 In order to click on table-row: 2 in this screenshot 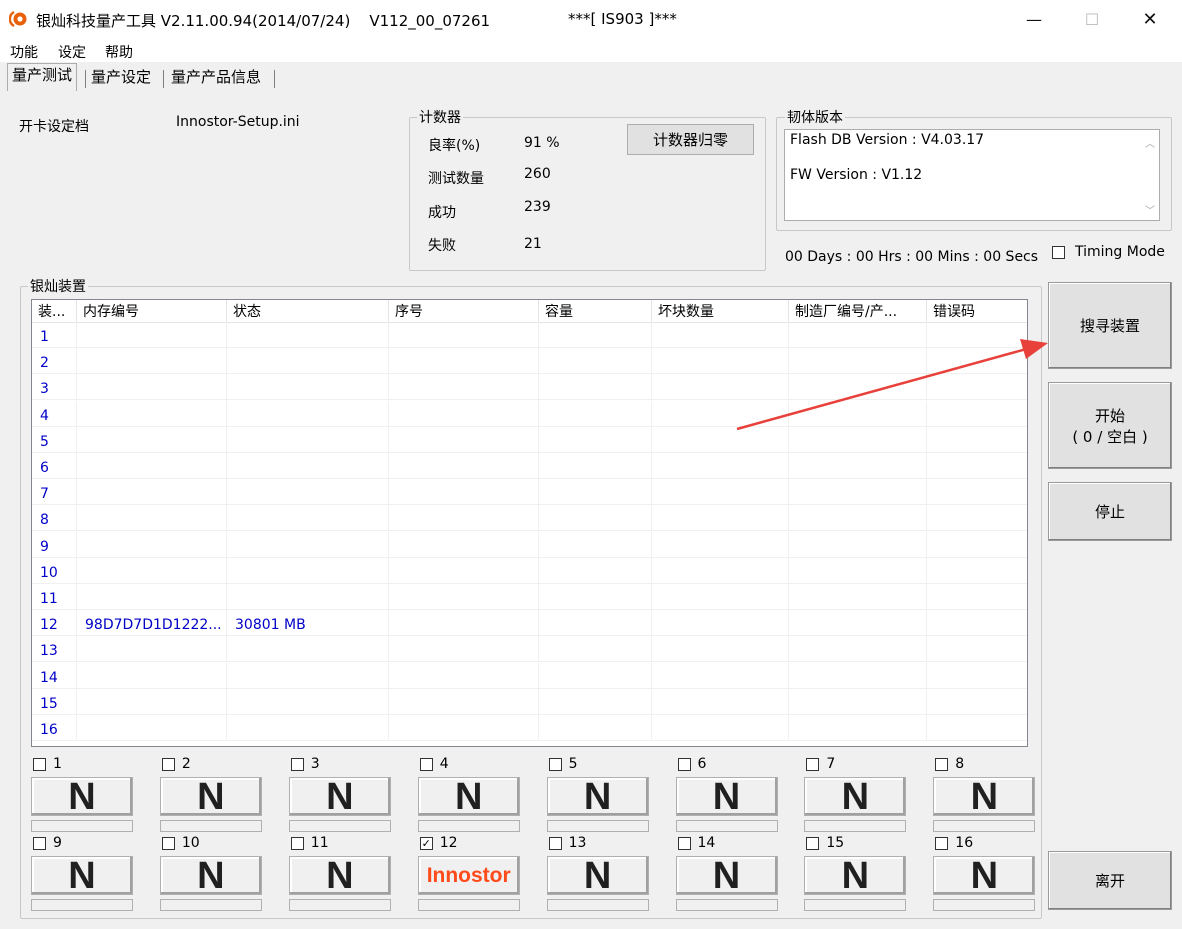, I will do `click(529, 361)`.